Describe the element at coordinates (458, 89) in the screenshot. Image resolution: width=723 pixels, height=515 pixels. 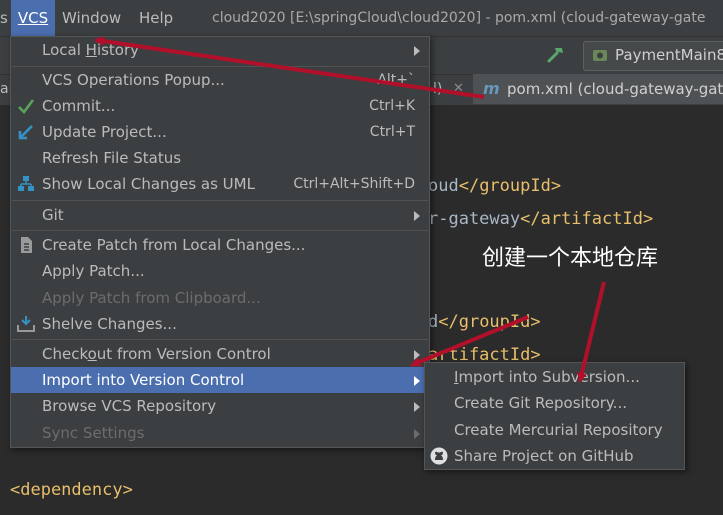
I see `tab-close-icon: ✕` at that location.